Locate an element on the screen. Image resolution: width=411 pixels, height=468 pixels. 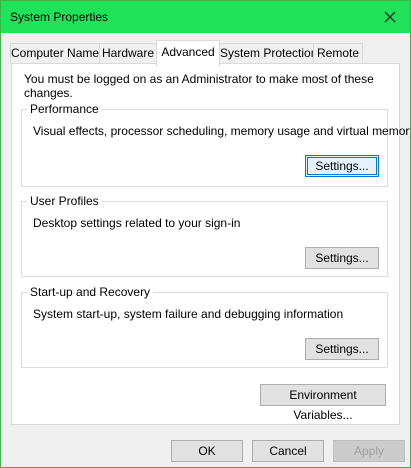
tab-computer-name: Computer Name is located at coordinates (55, 53).